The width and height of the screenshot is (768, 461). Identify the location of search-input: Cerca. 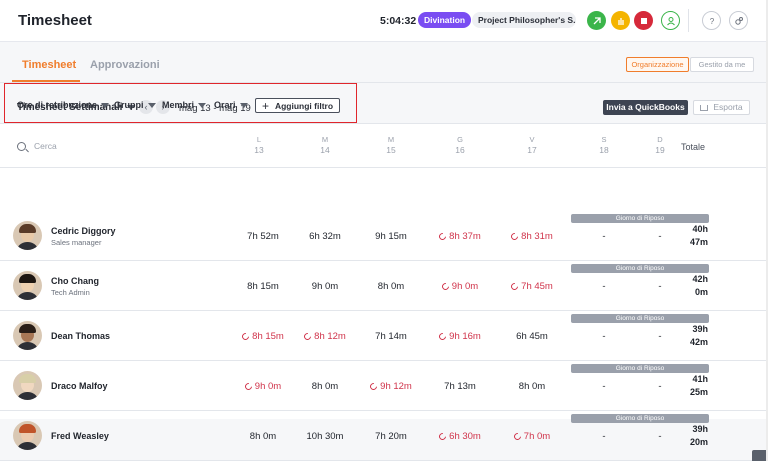
(37, 146).